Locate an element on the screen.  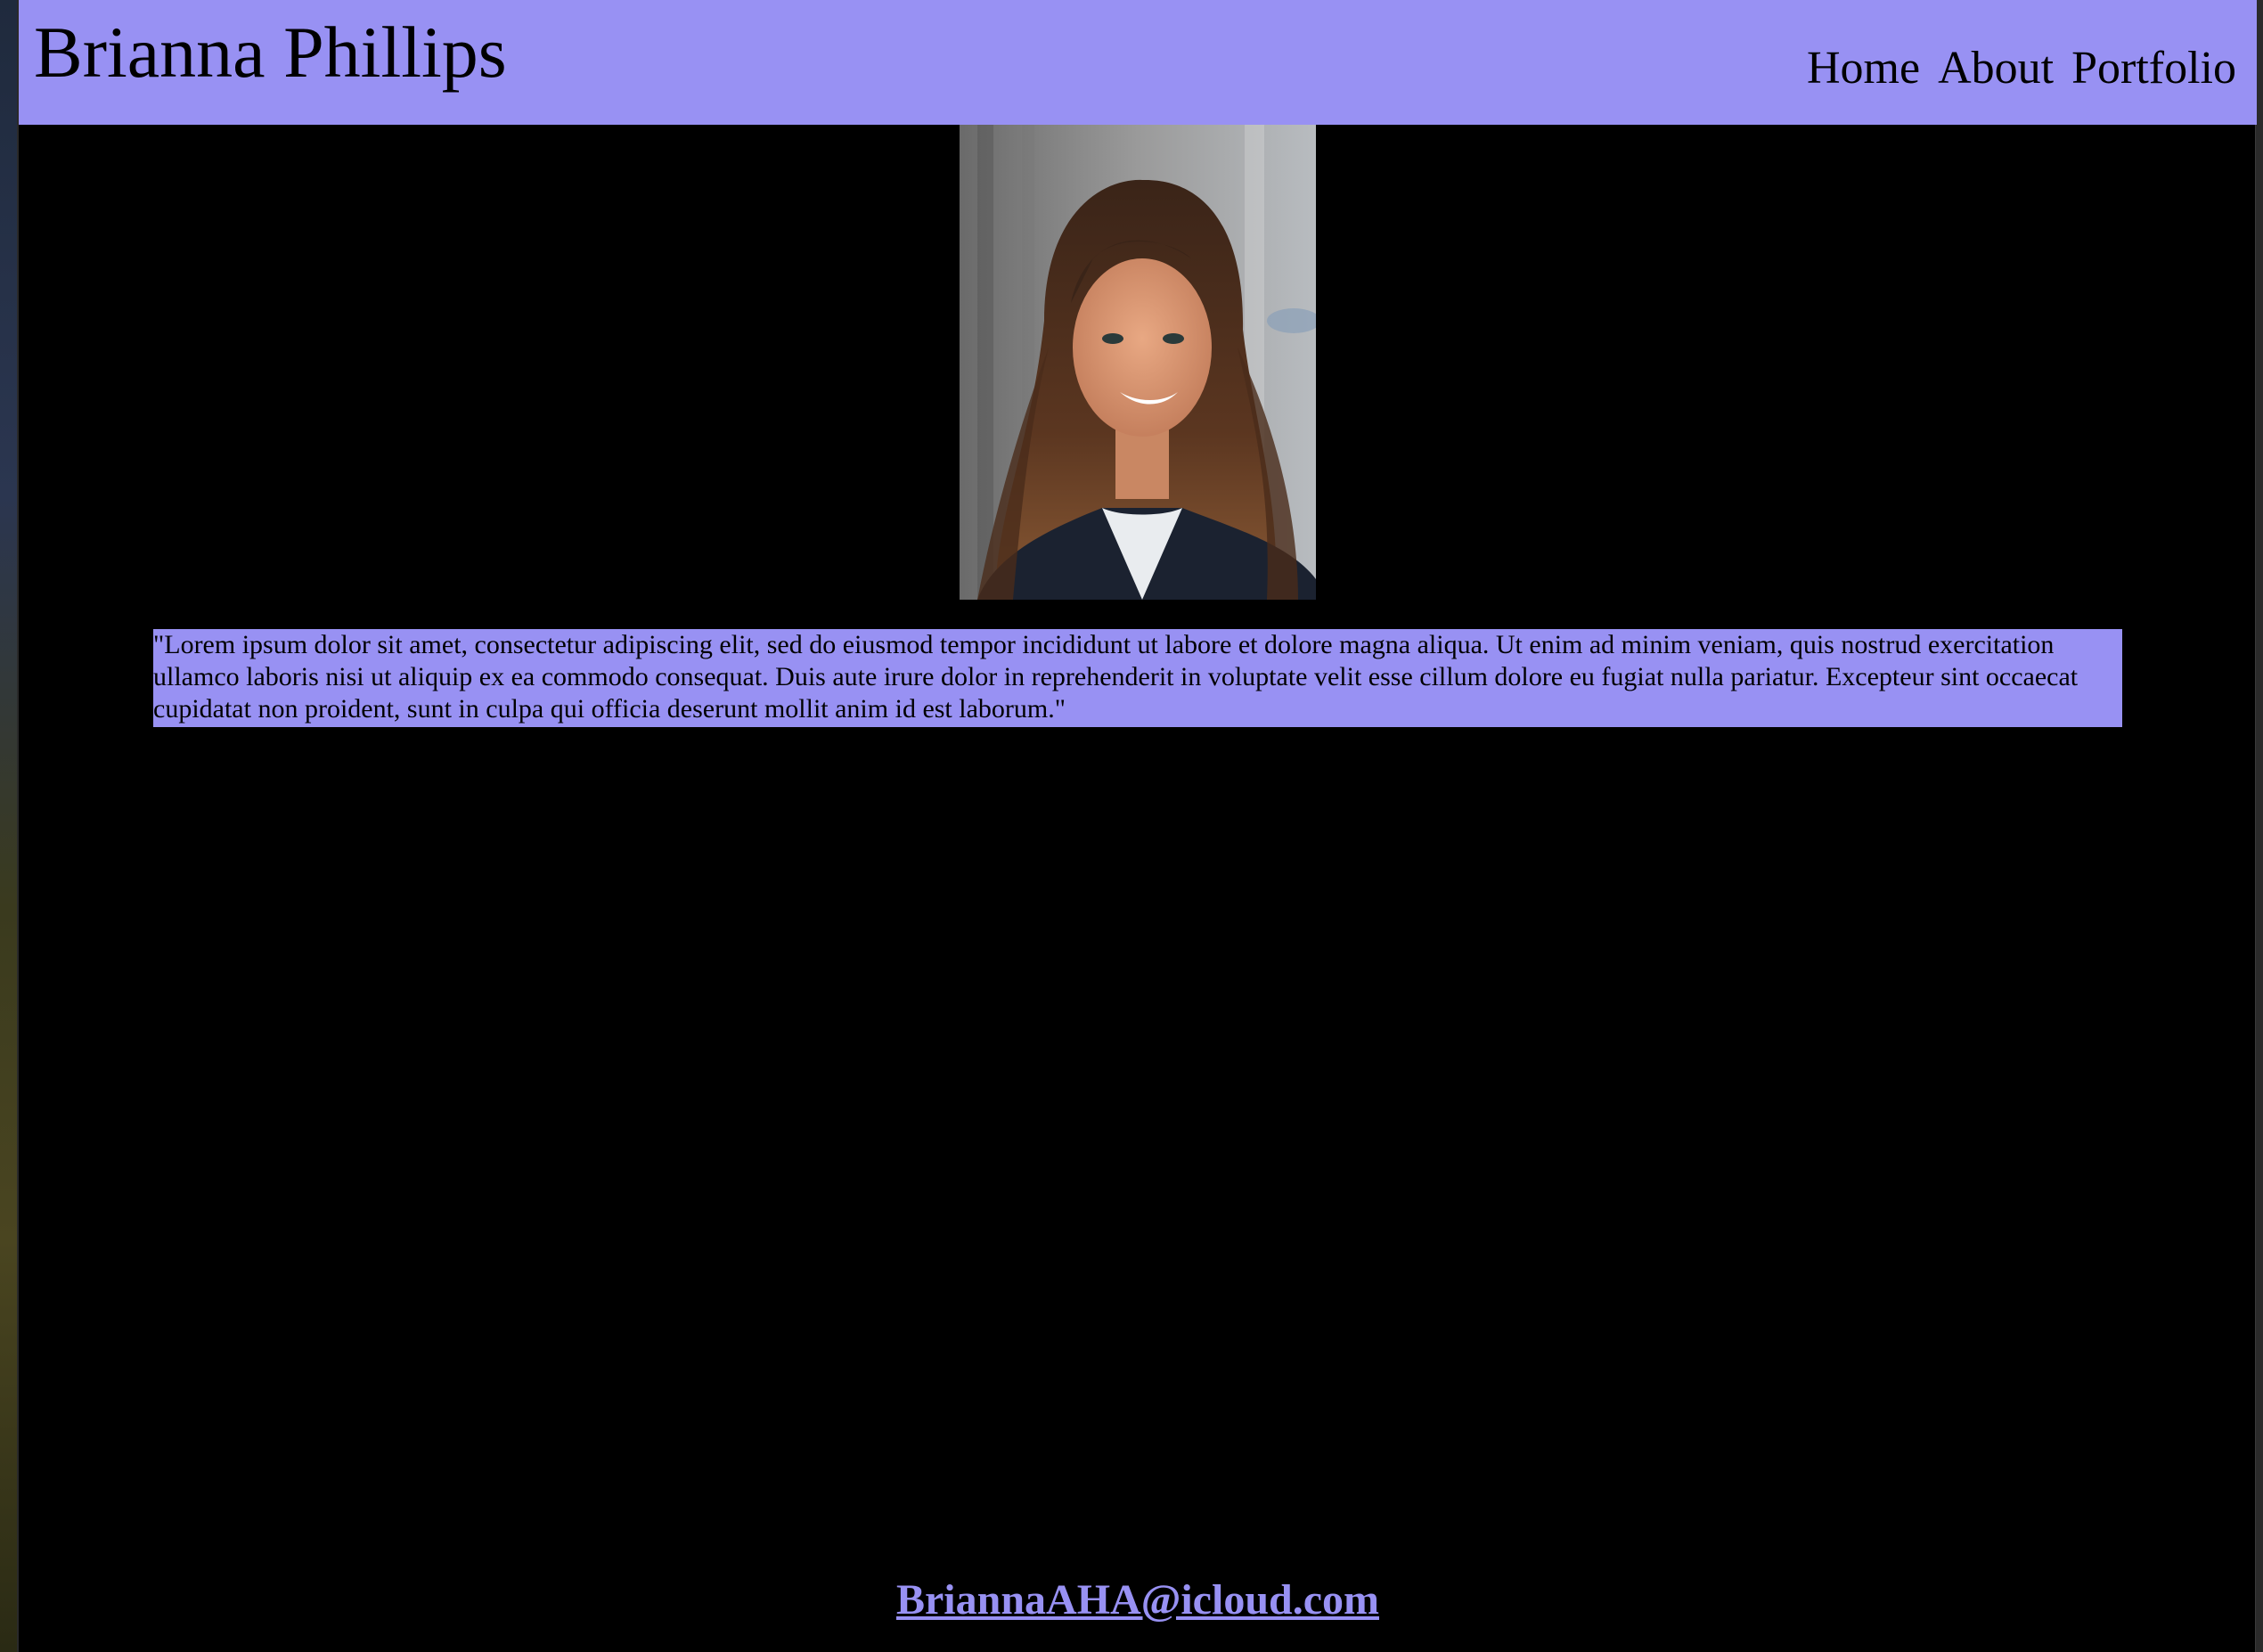
desktop-background-left is located at coordinates (8, 826).